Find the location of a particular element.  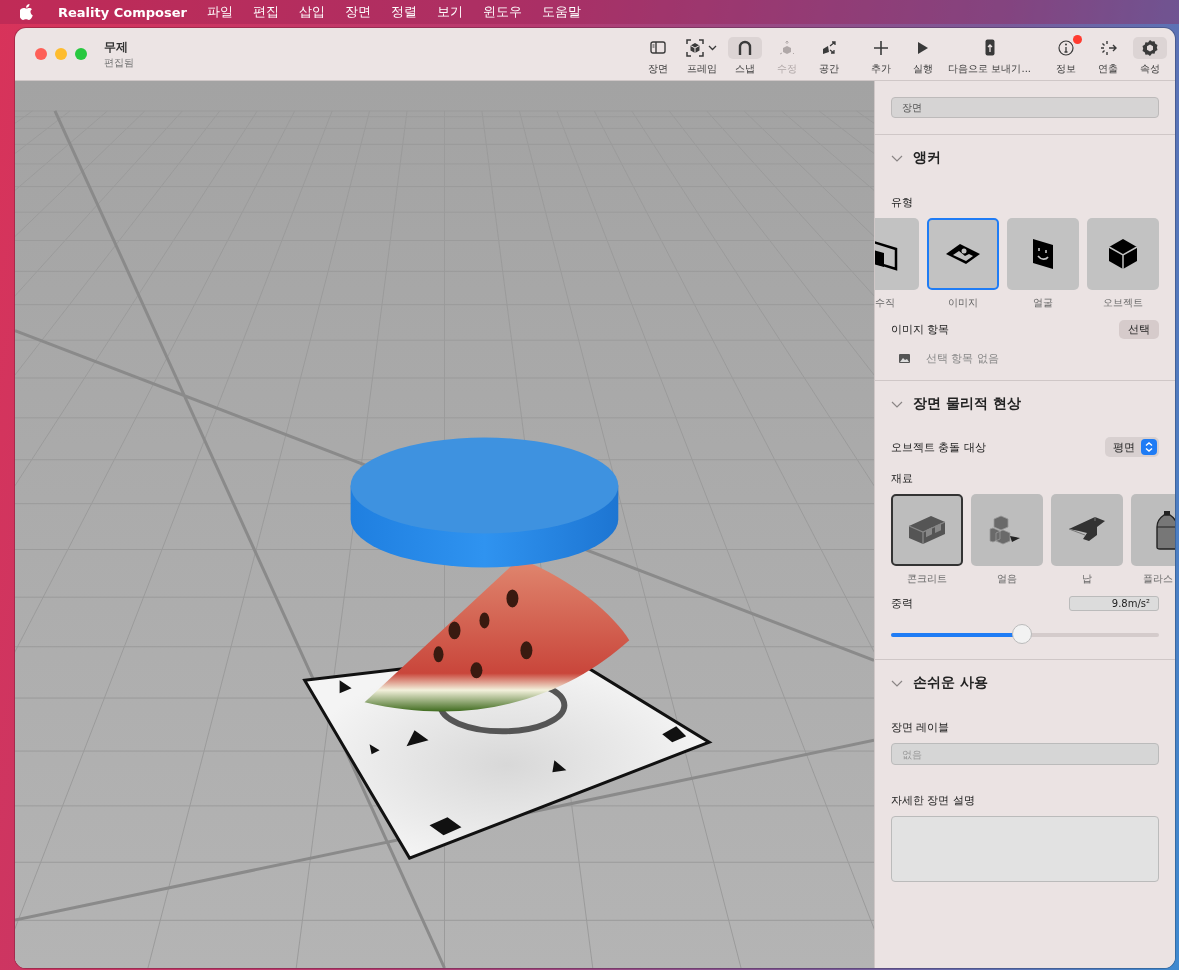

tile-label: 얼굴 is located at coordinates (1043, 303).